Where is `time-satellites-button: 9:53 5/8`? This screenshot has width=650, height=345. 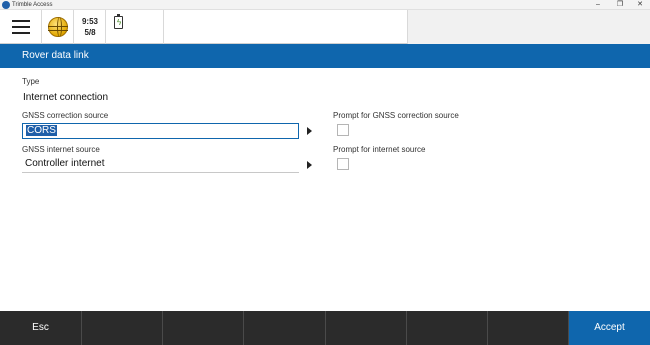 time-satellites-button: 9:53 5/8 is located at coordinates (90, 27).